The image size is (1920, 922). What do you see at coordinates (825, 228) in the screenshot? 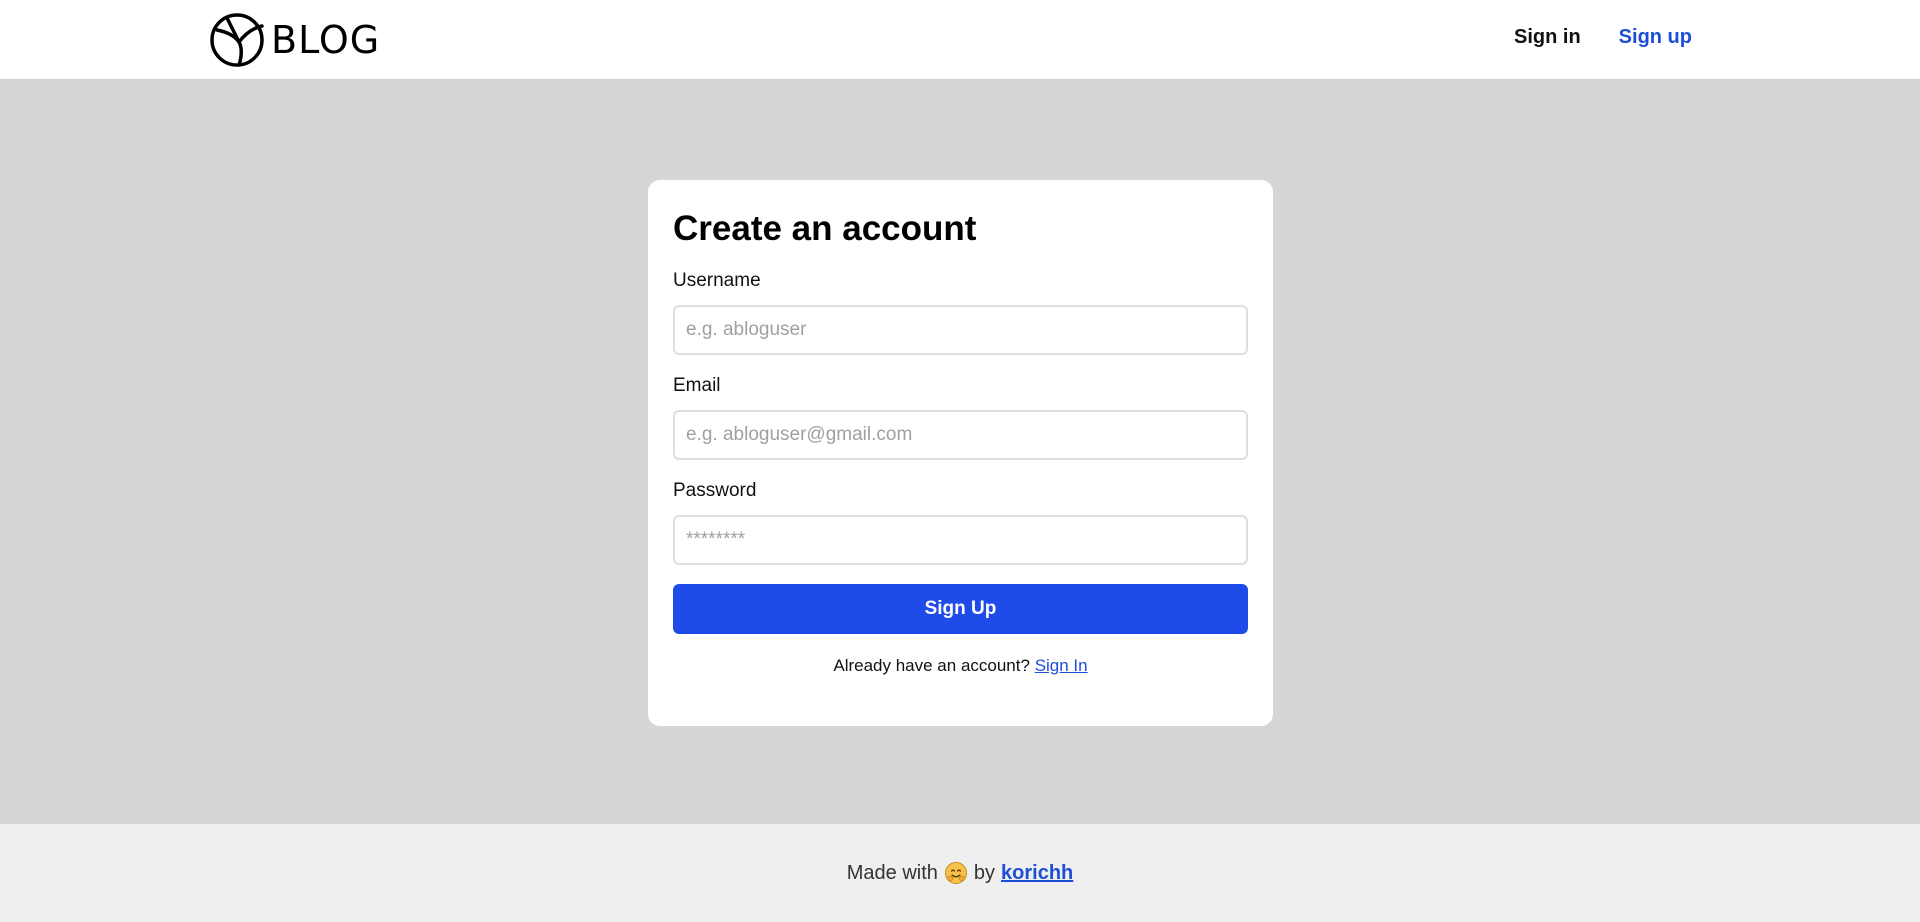
I see `form-title: Create an account` at bounding box center [825, 228].